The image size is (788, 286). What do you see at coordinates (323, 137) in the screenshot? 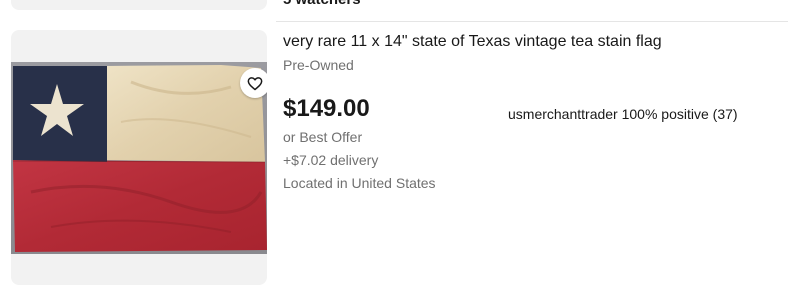
I see `best-offer-label: or Best Offer` at bounding box center [323, 137].